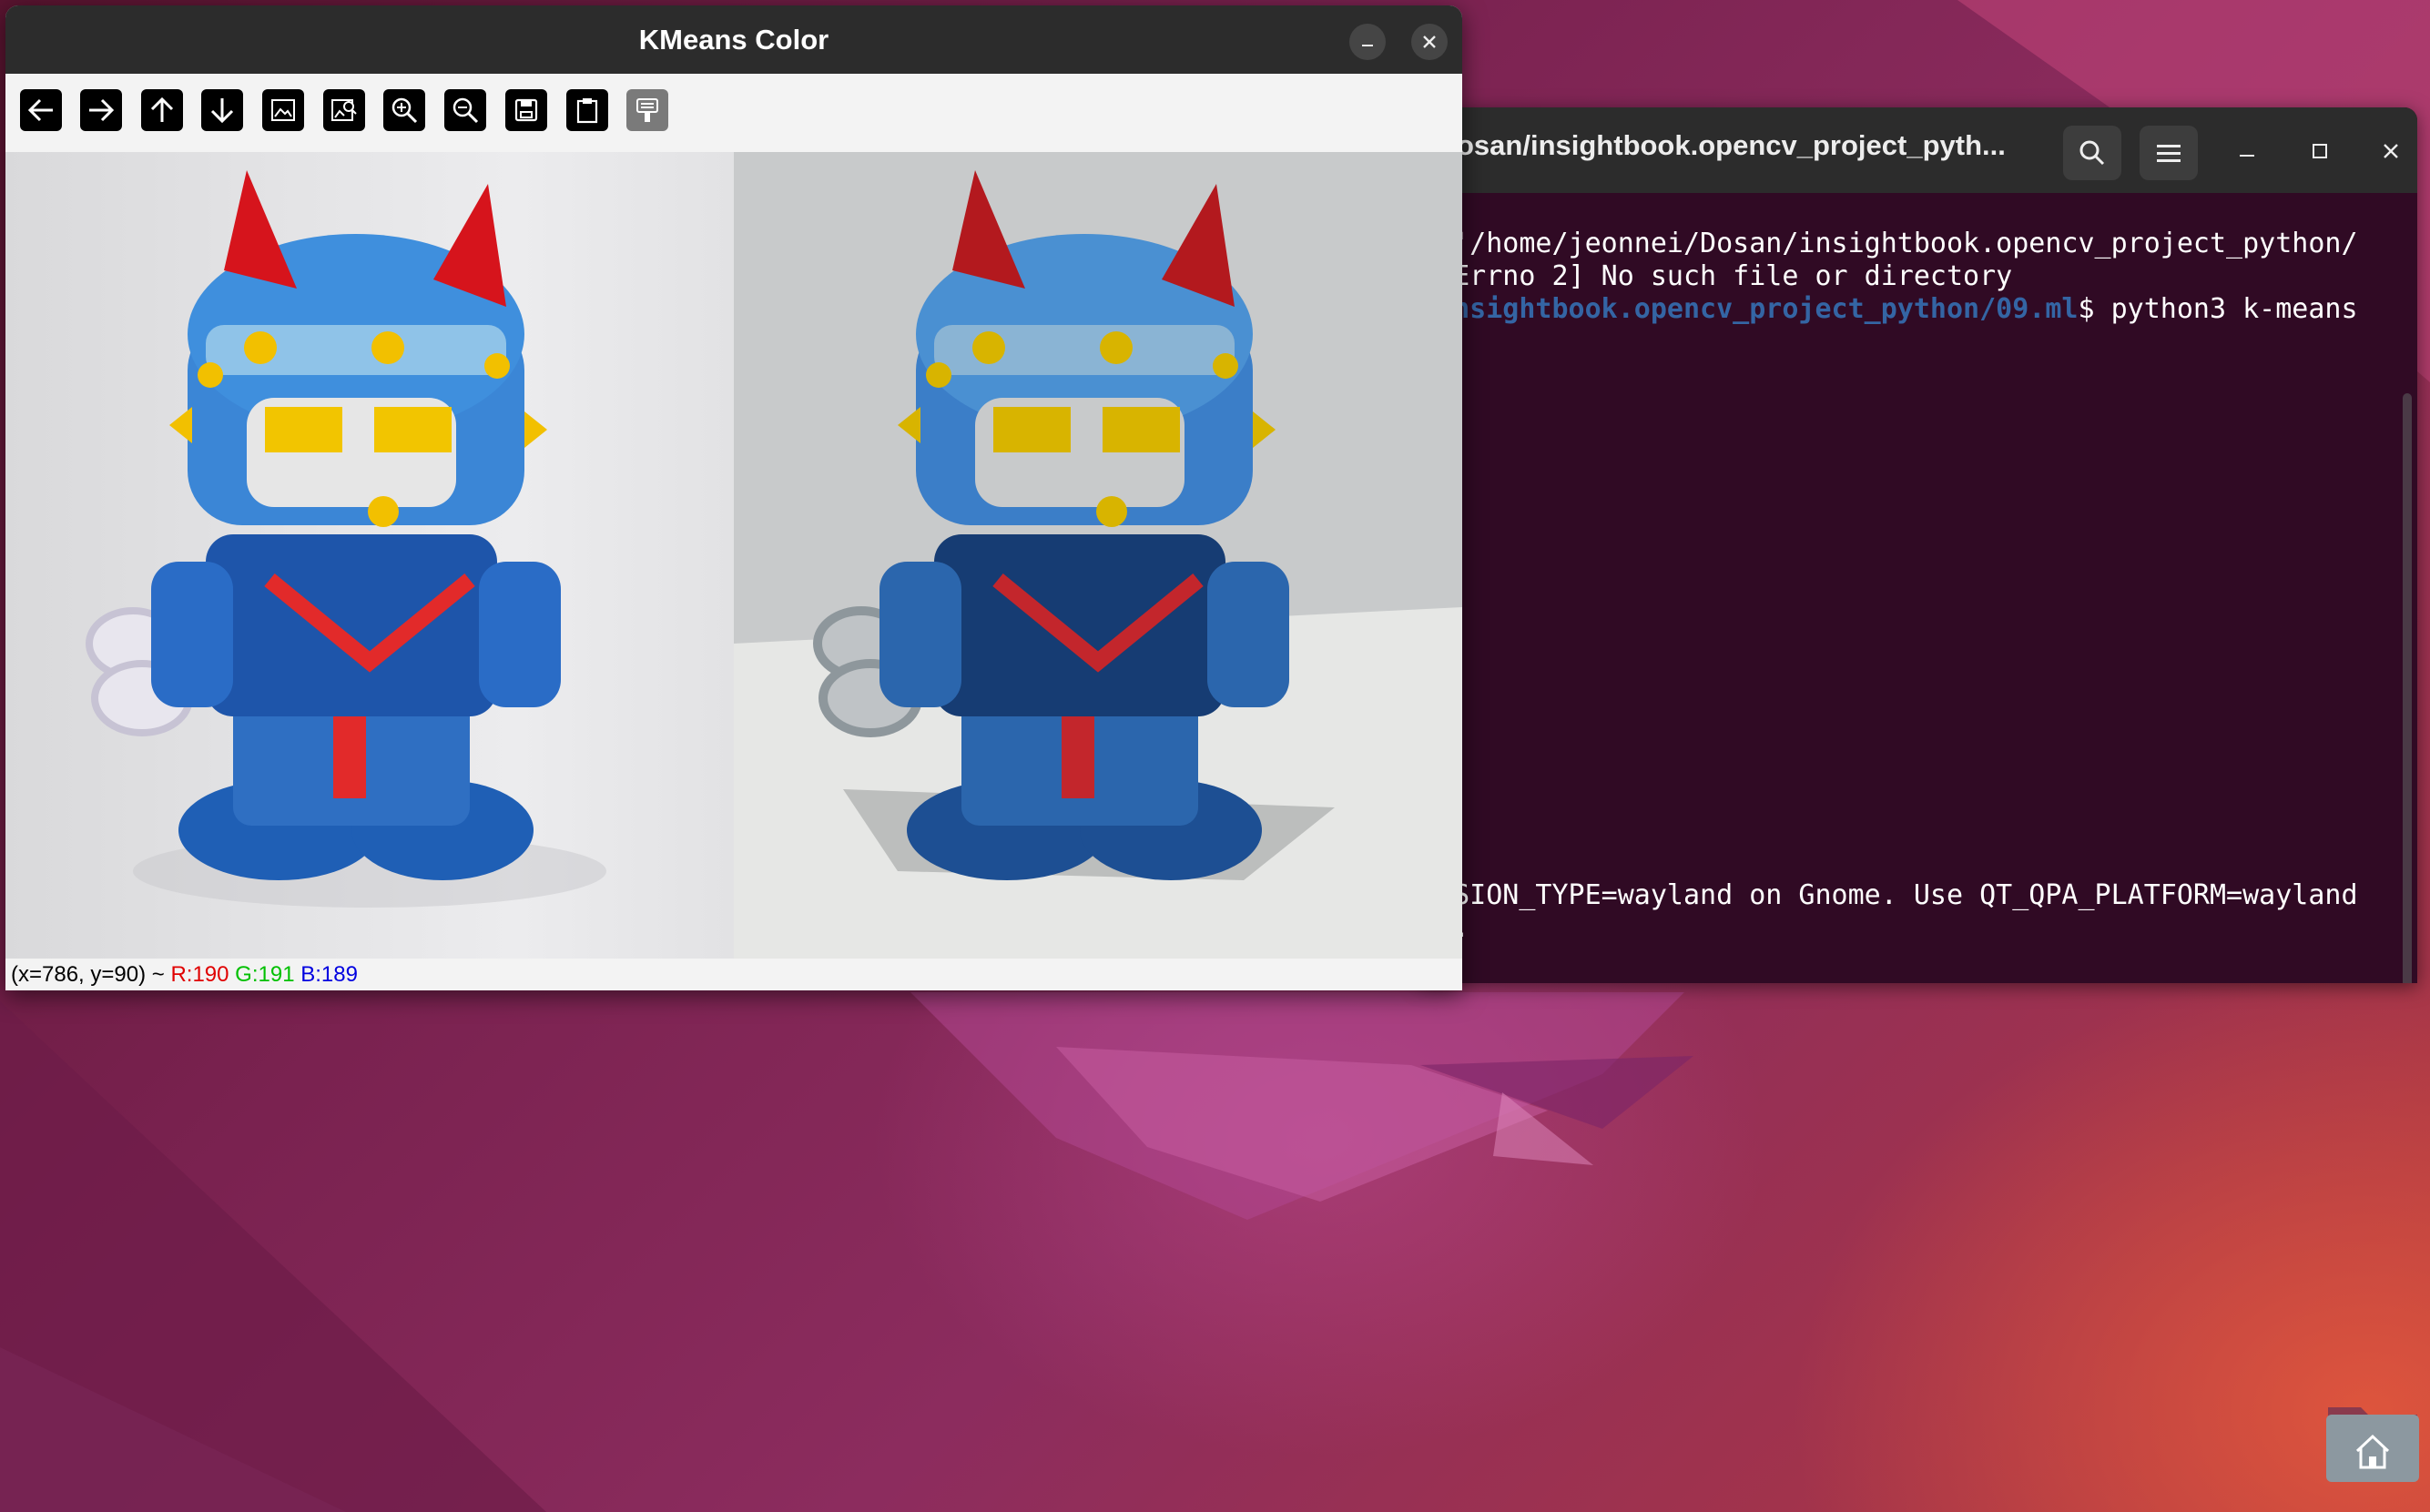 This screenshot has width=2430, height=1512. I want to click on copy-to-clipboard-button, so click(587, 110).